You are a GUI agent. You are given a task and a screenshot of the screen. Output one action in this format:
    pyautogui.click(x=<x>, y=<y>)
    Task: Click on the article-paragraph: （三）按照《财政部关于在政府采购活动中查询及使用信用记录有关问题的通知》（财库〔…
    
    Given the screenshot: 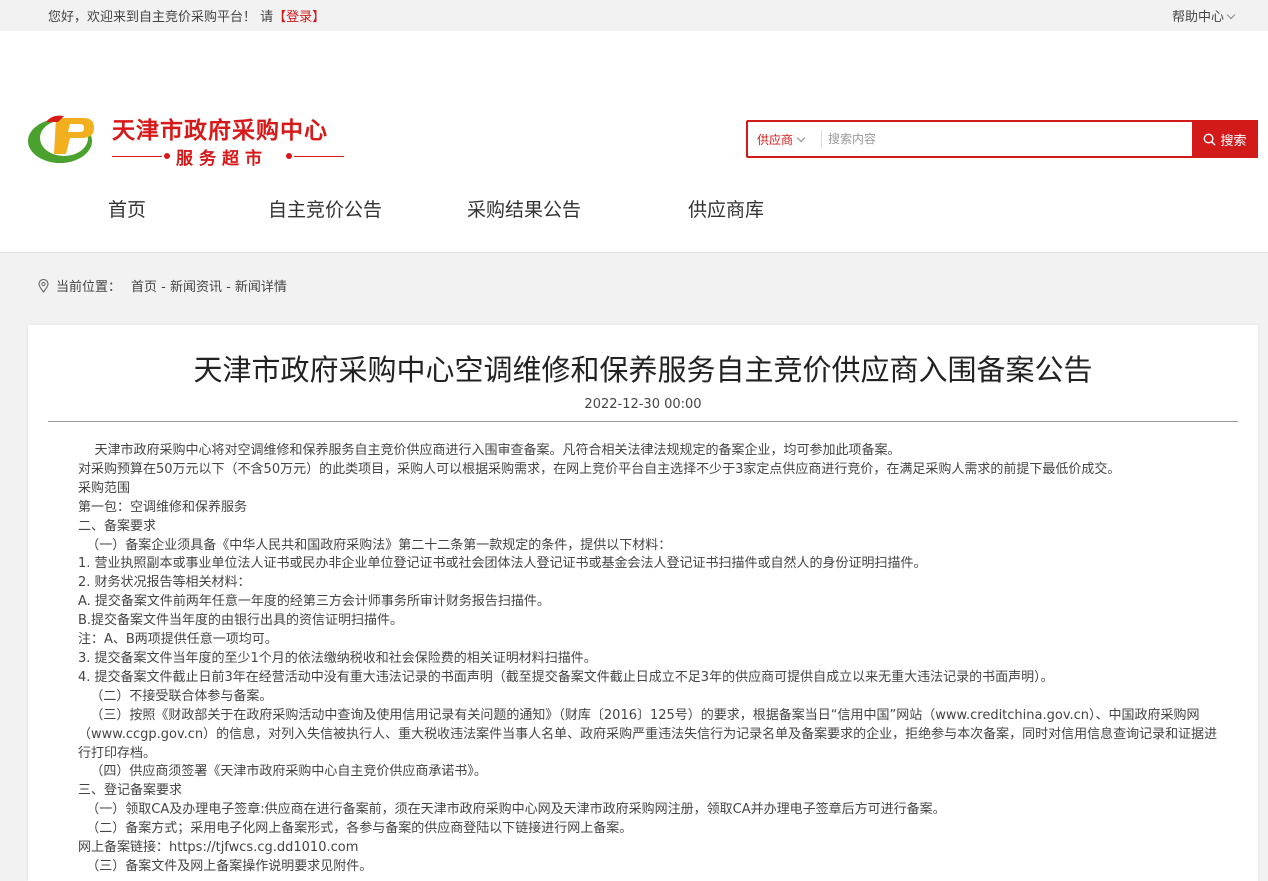 What is the action you would take?
    pyautogui.click(x=648, y=734)
    